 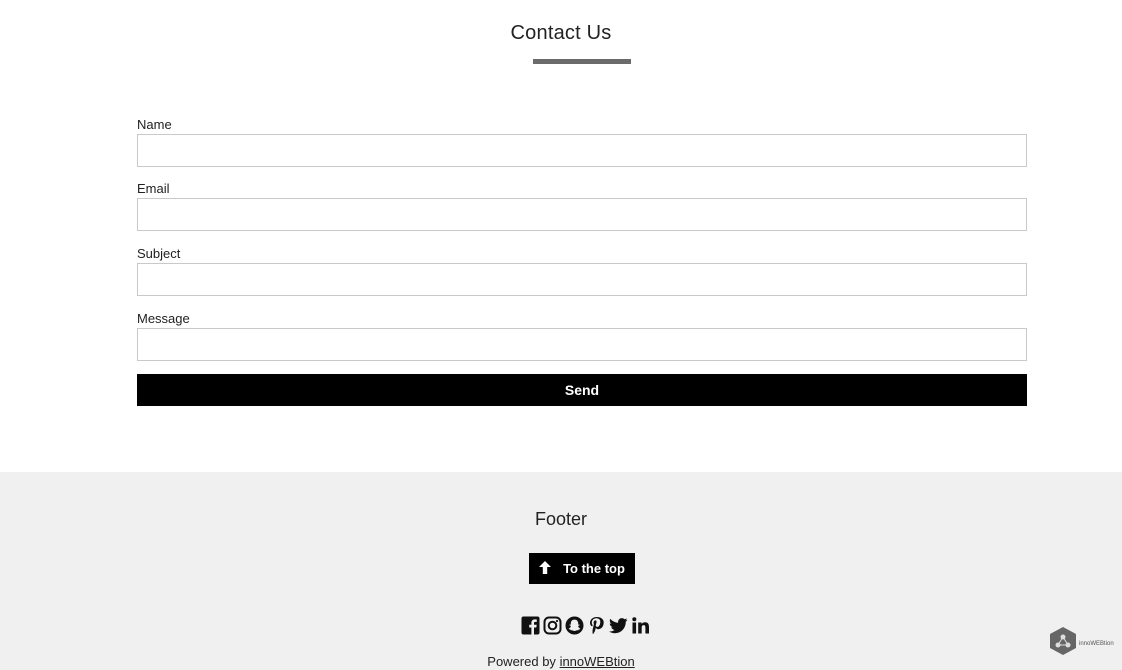 I want to click on twitter-icon, so click(x=618, y=625).